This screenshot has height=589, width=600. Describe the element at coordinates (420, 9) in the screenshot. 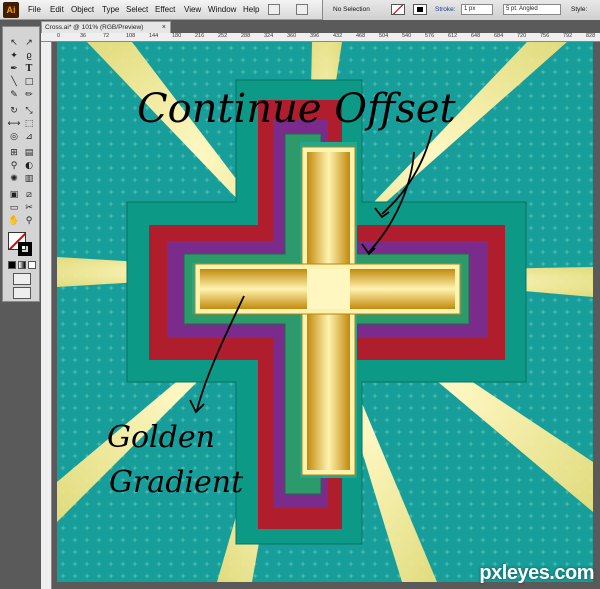

I see `stroke-swatch` at that location.